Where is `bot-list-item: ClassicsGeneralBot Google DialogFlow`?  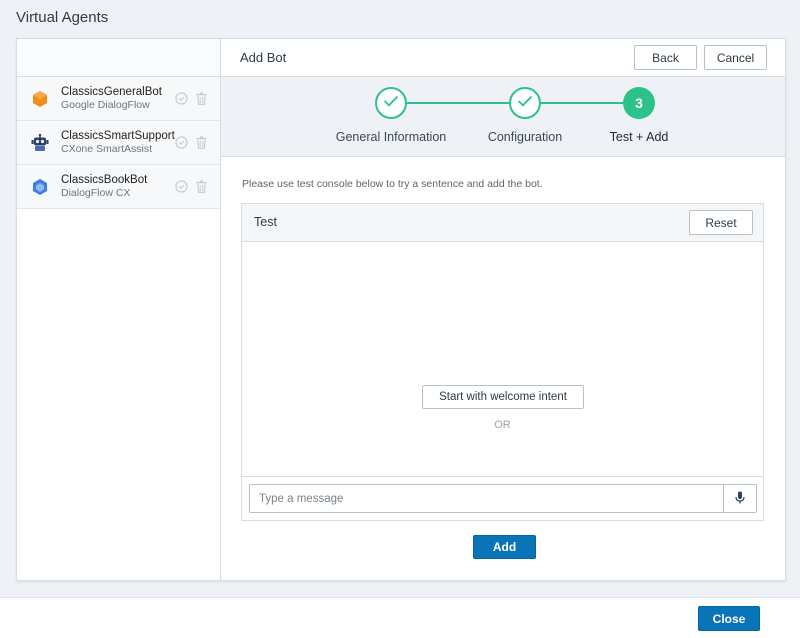
bot-list-item: ClassicsGeneralBot Google DialogFlow is located at coordinates (118, 99).